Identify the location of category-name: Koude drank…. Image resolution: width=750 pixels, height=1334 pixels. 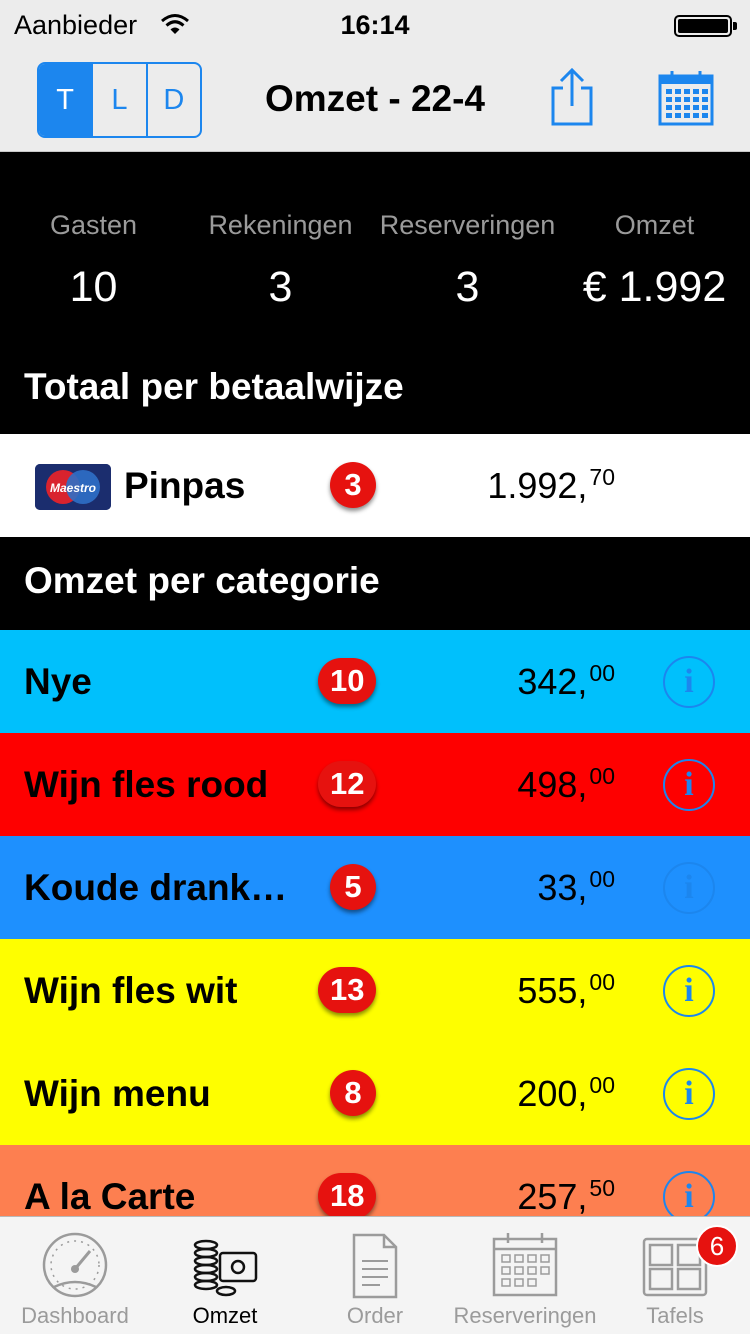
(156, 887).